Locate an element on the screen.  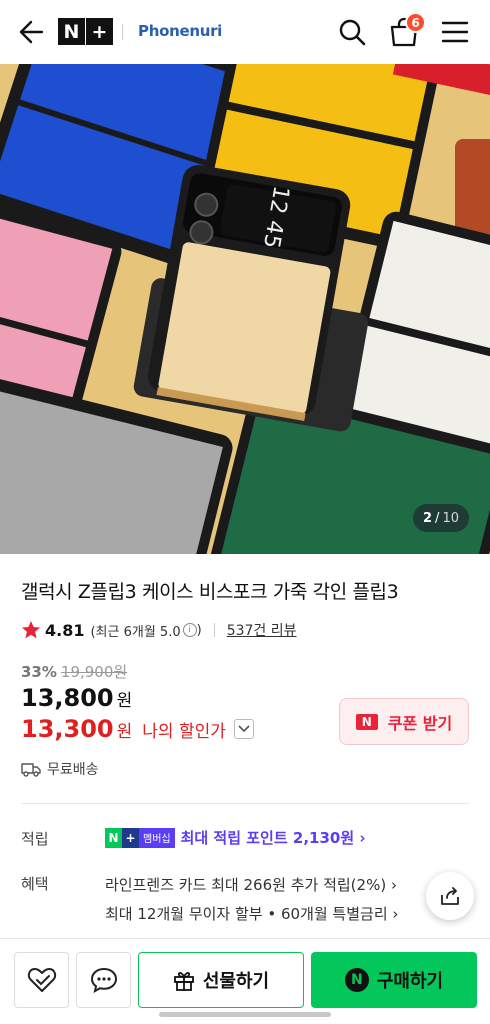
reviews-link: 537건 리뷰 is located at coordinates (262, 630).